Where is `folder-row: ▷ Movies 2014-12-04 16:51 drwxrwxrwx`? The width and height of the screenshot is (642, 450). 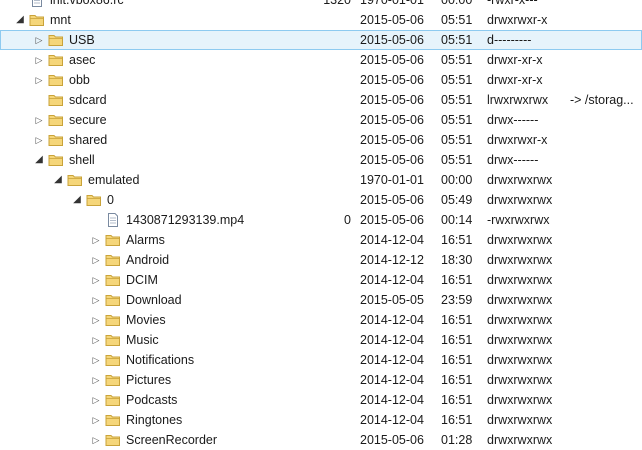 folder-row: ▷ Movies 2014-12-04 16:51 drwxrwxrwx is located at coordinates (321, 320).